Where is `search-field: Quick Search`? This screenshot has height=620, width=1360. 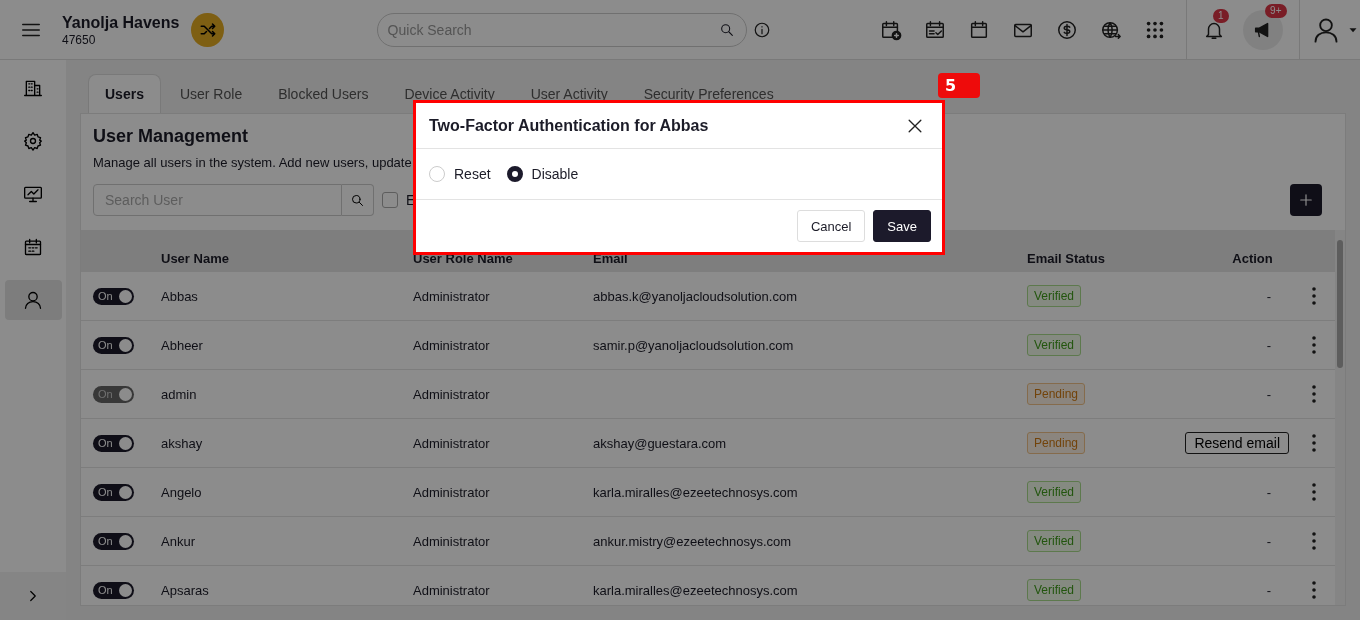
search-field: Quick Search is located at coordinates (561, 29).